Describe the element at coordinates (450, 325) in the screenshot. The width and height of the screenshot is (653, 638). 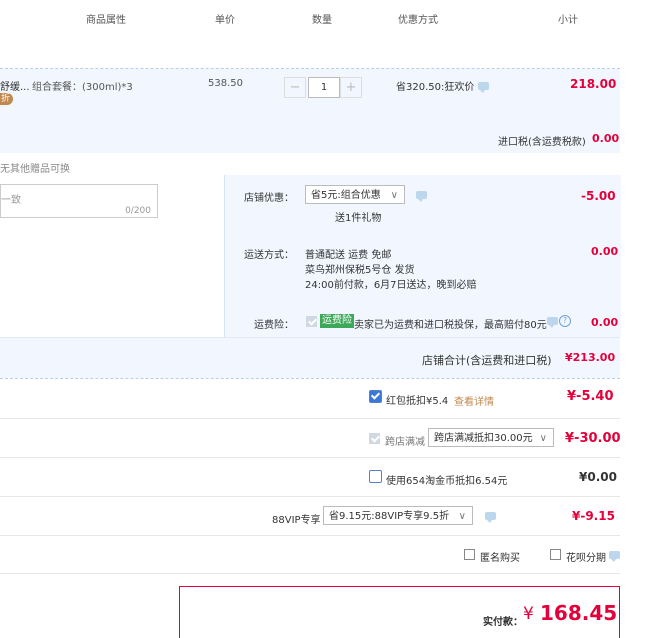
I see `insurance-text: 卖家已为运费和进口税投保，最高赔付80元` at that location.